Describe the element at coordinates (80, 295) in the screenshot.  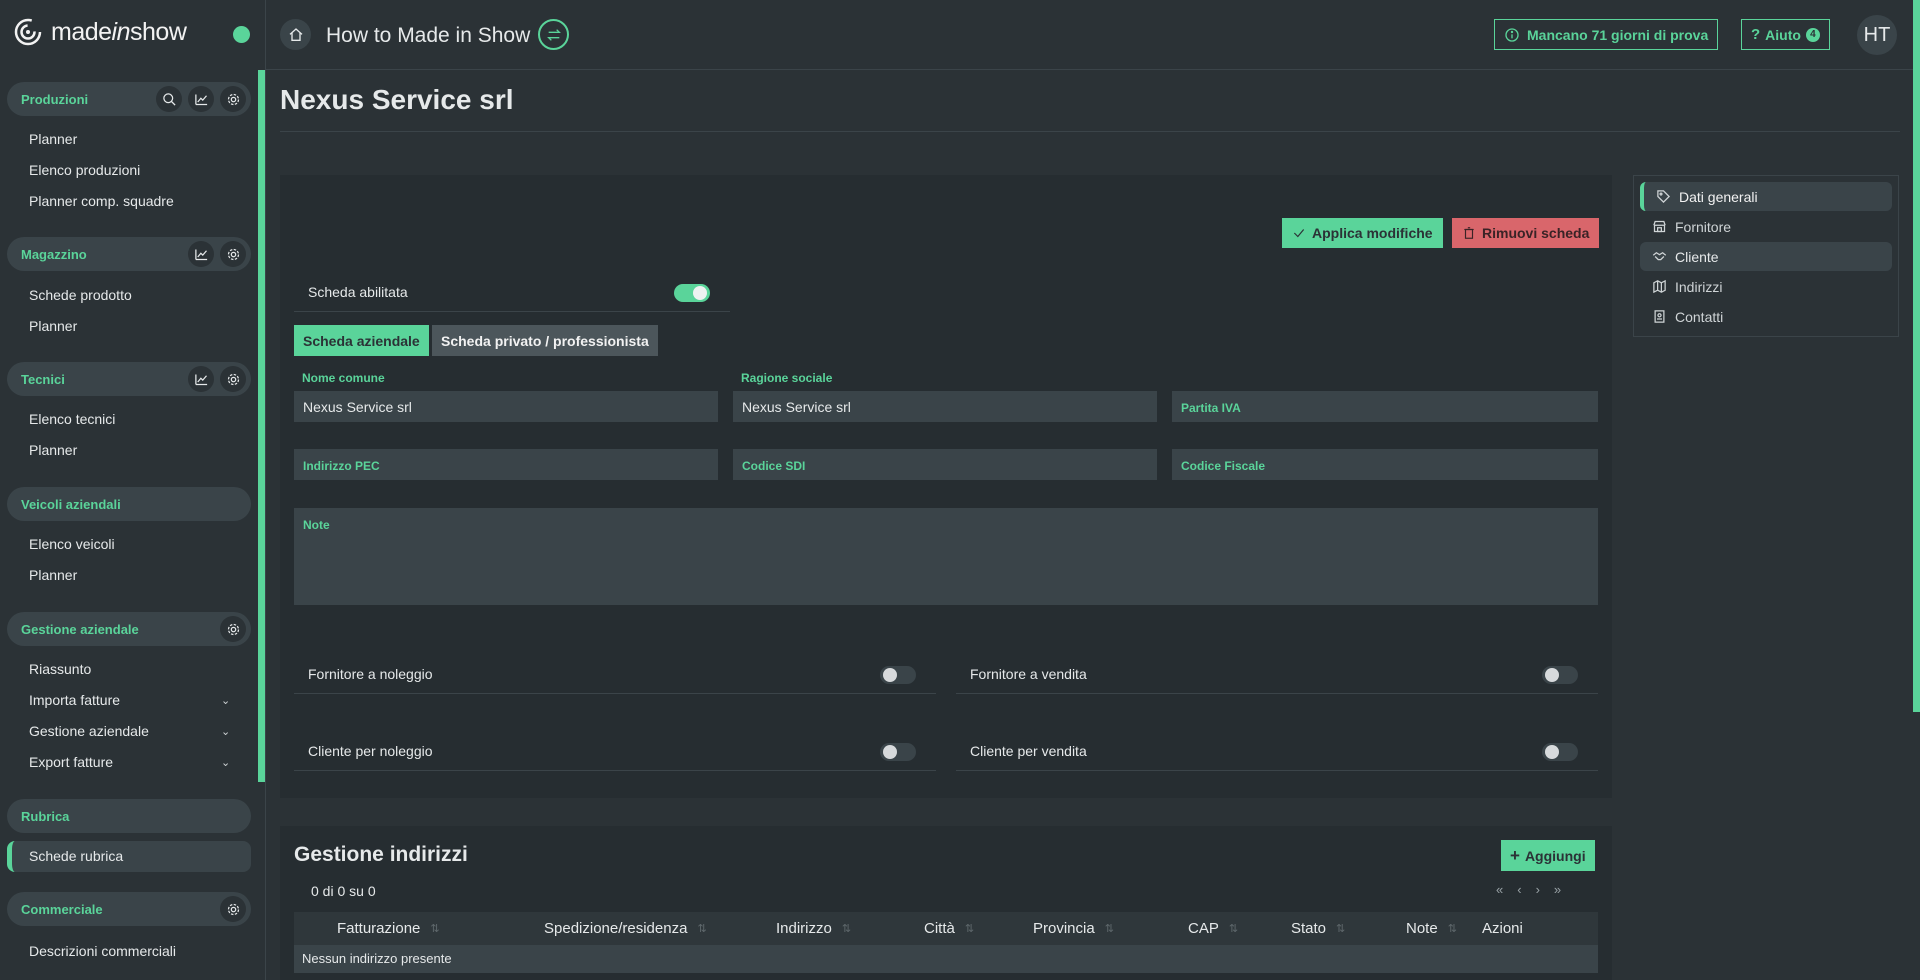
I see `sidebar-item-schede-prodotto: Schede prodotto` at that location.